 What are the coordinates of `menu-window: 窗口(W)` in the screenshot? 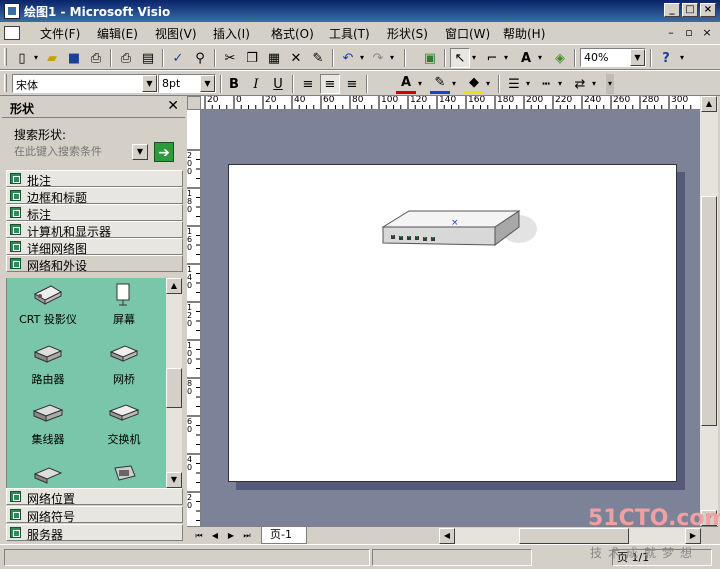 It's located at (467, 33).